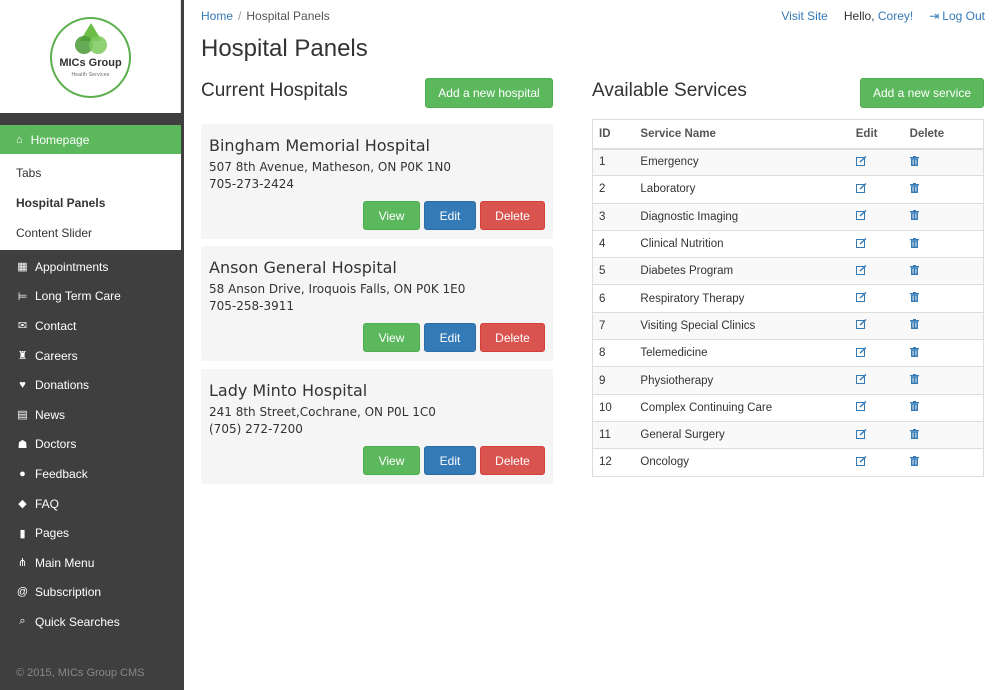  What do you see at coordinates (90, 233) in the screenshot?
I see `subnav-item-content-slider: Content Slider` at bounding box center [90, 233].